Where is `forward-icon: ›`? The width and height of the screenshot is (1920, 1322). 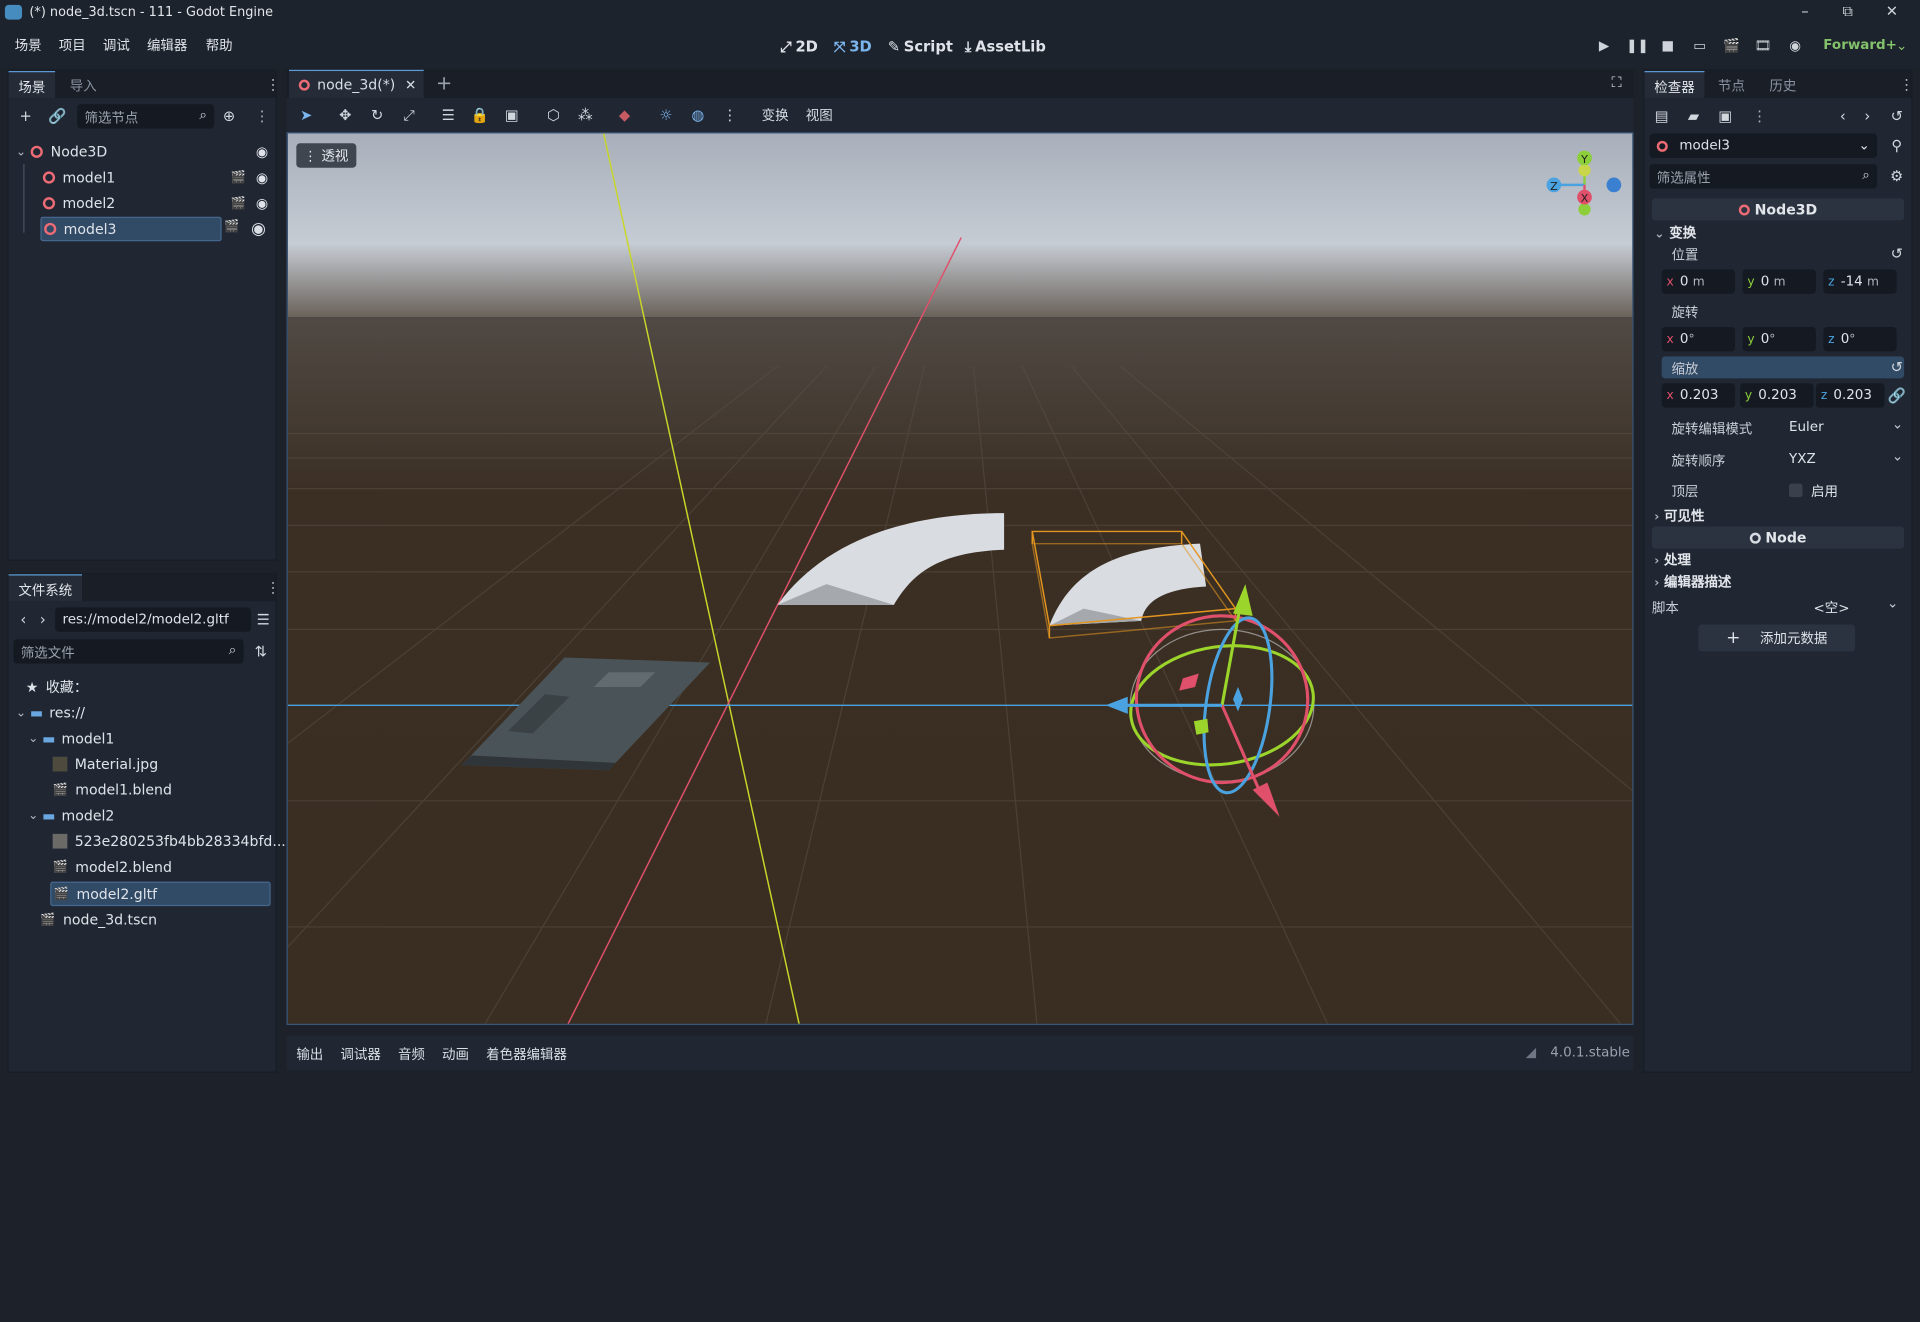
forward-icon: › is located at coordinates (43, 620).